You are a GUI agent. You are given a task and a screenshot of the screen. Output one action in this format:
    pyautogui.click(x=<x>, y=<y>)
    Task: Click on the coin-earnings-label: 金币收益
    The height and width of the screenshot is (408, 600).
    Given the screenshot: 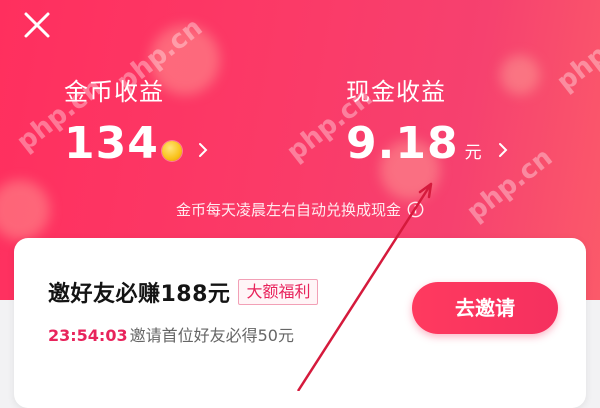 What is the action you would take?
    pyautogui.click(x=114, y=92)
    